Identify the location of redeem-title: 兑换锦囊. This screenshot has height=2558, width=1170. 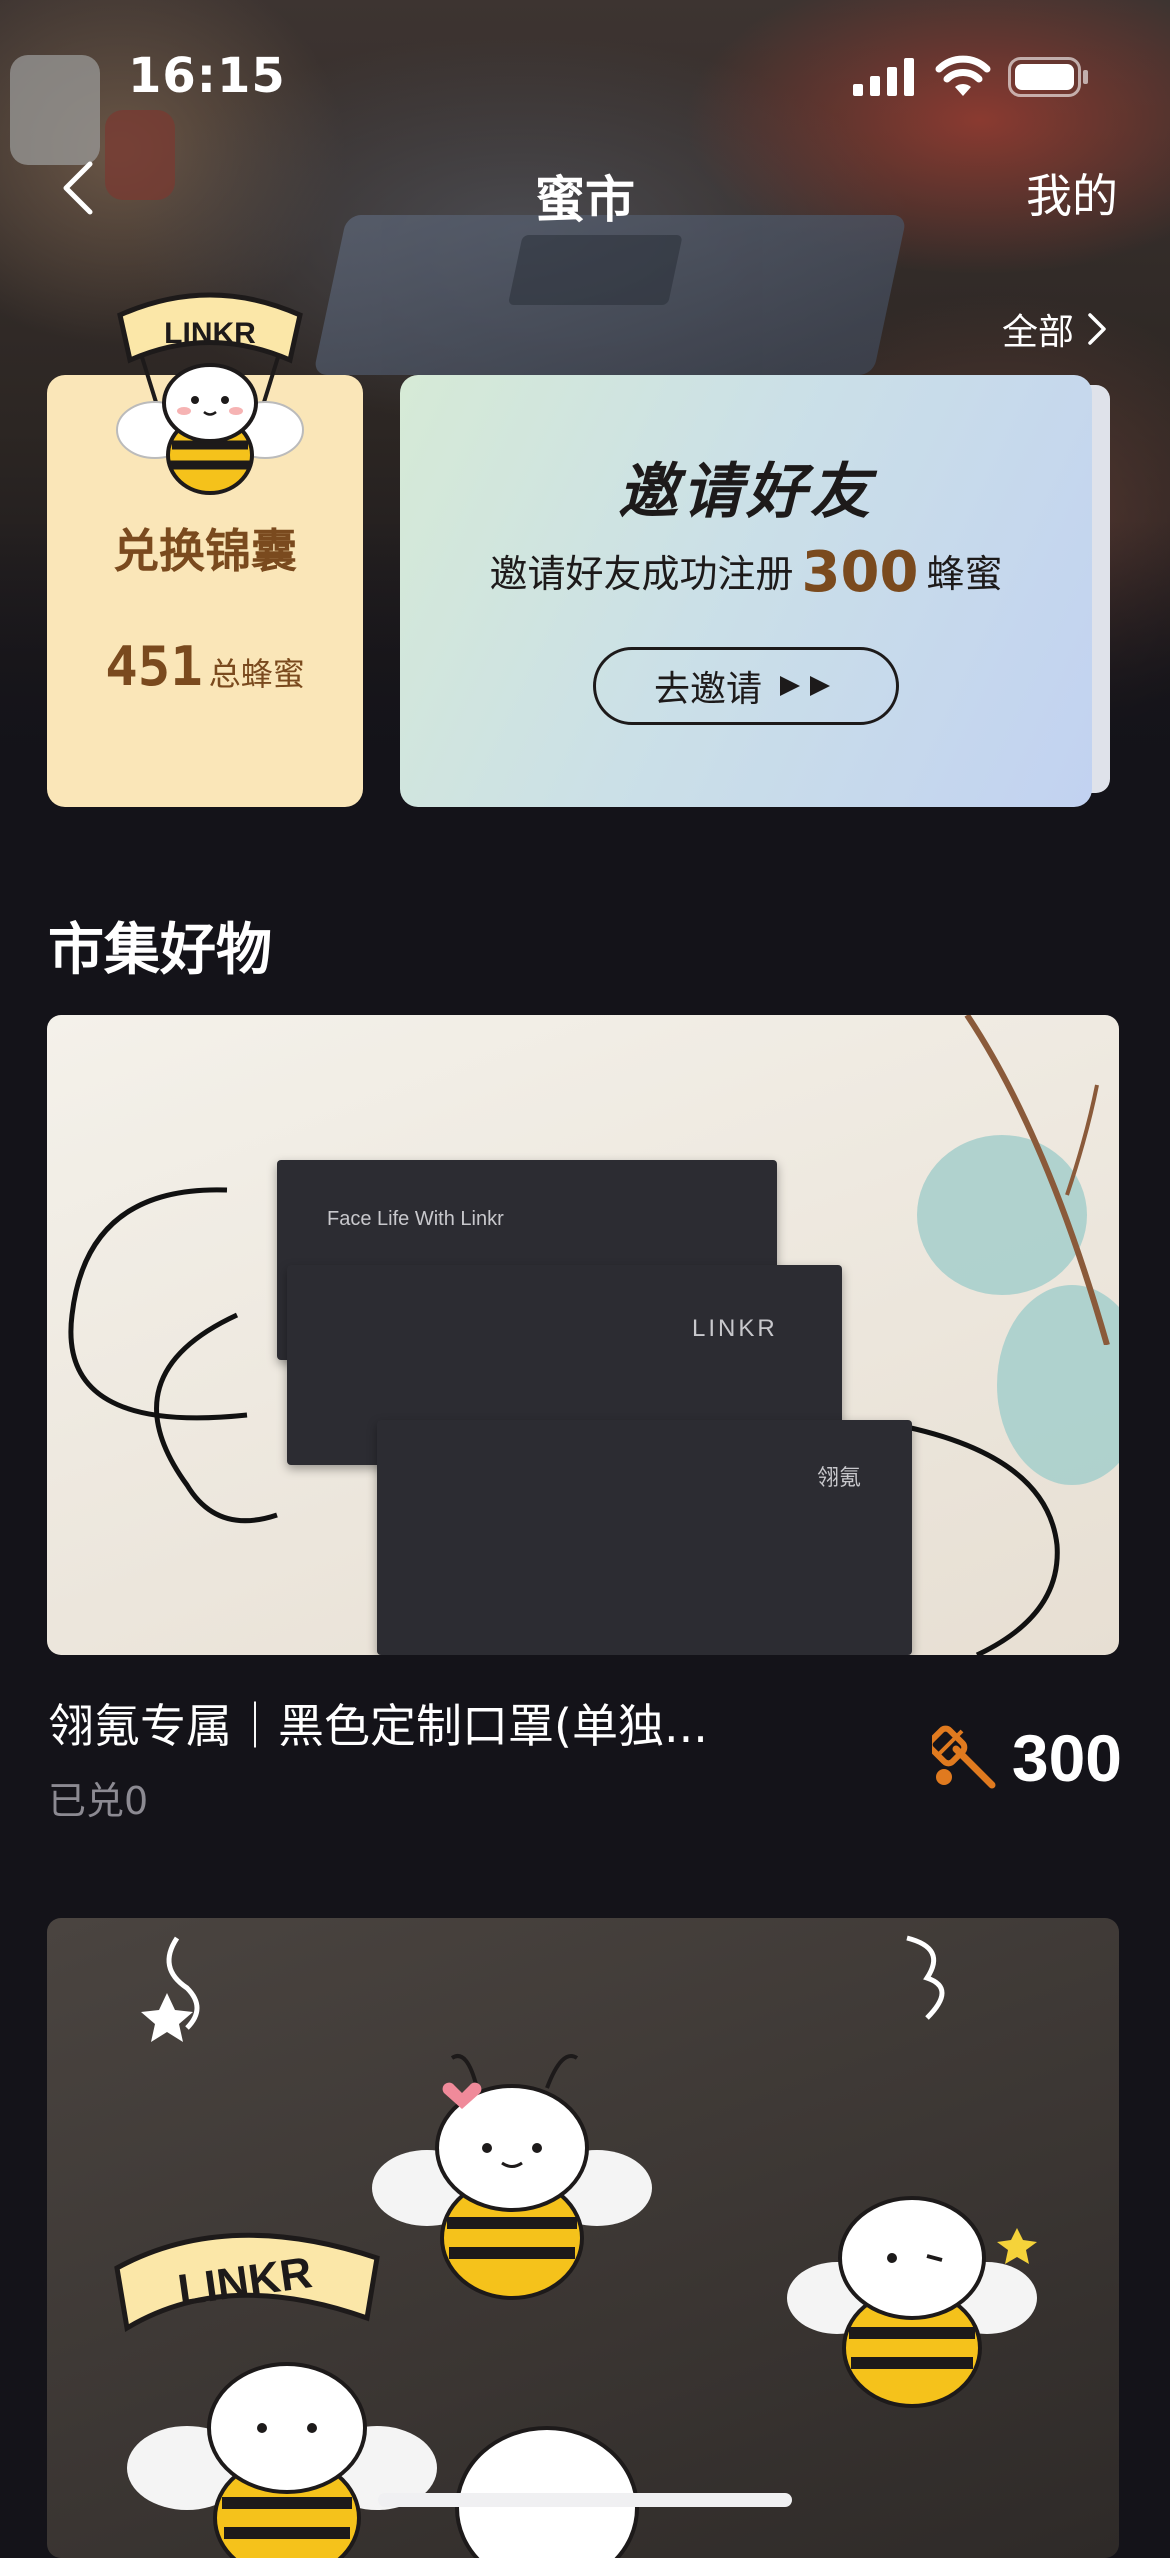
(205, 551).